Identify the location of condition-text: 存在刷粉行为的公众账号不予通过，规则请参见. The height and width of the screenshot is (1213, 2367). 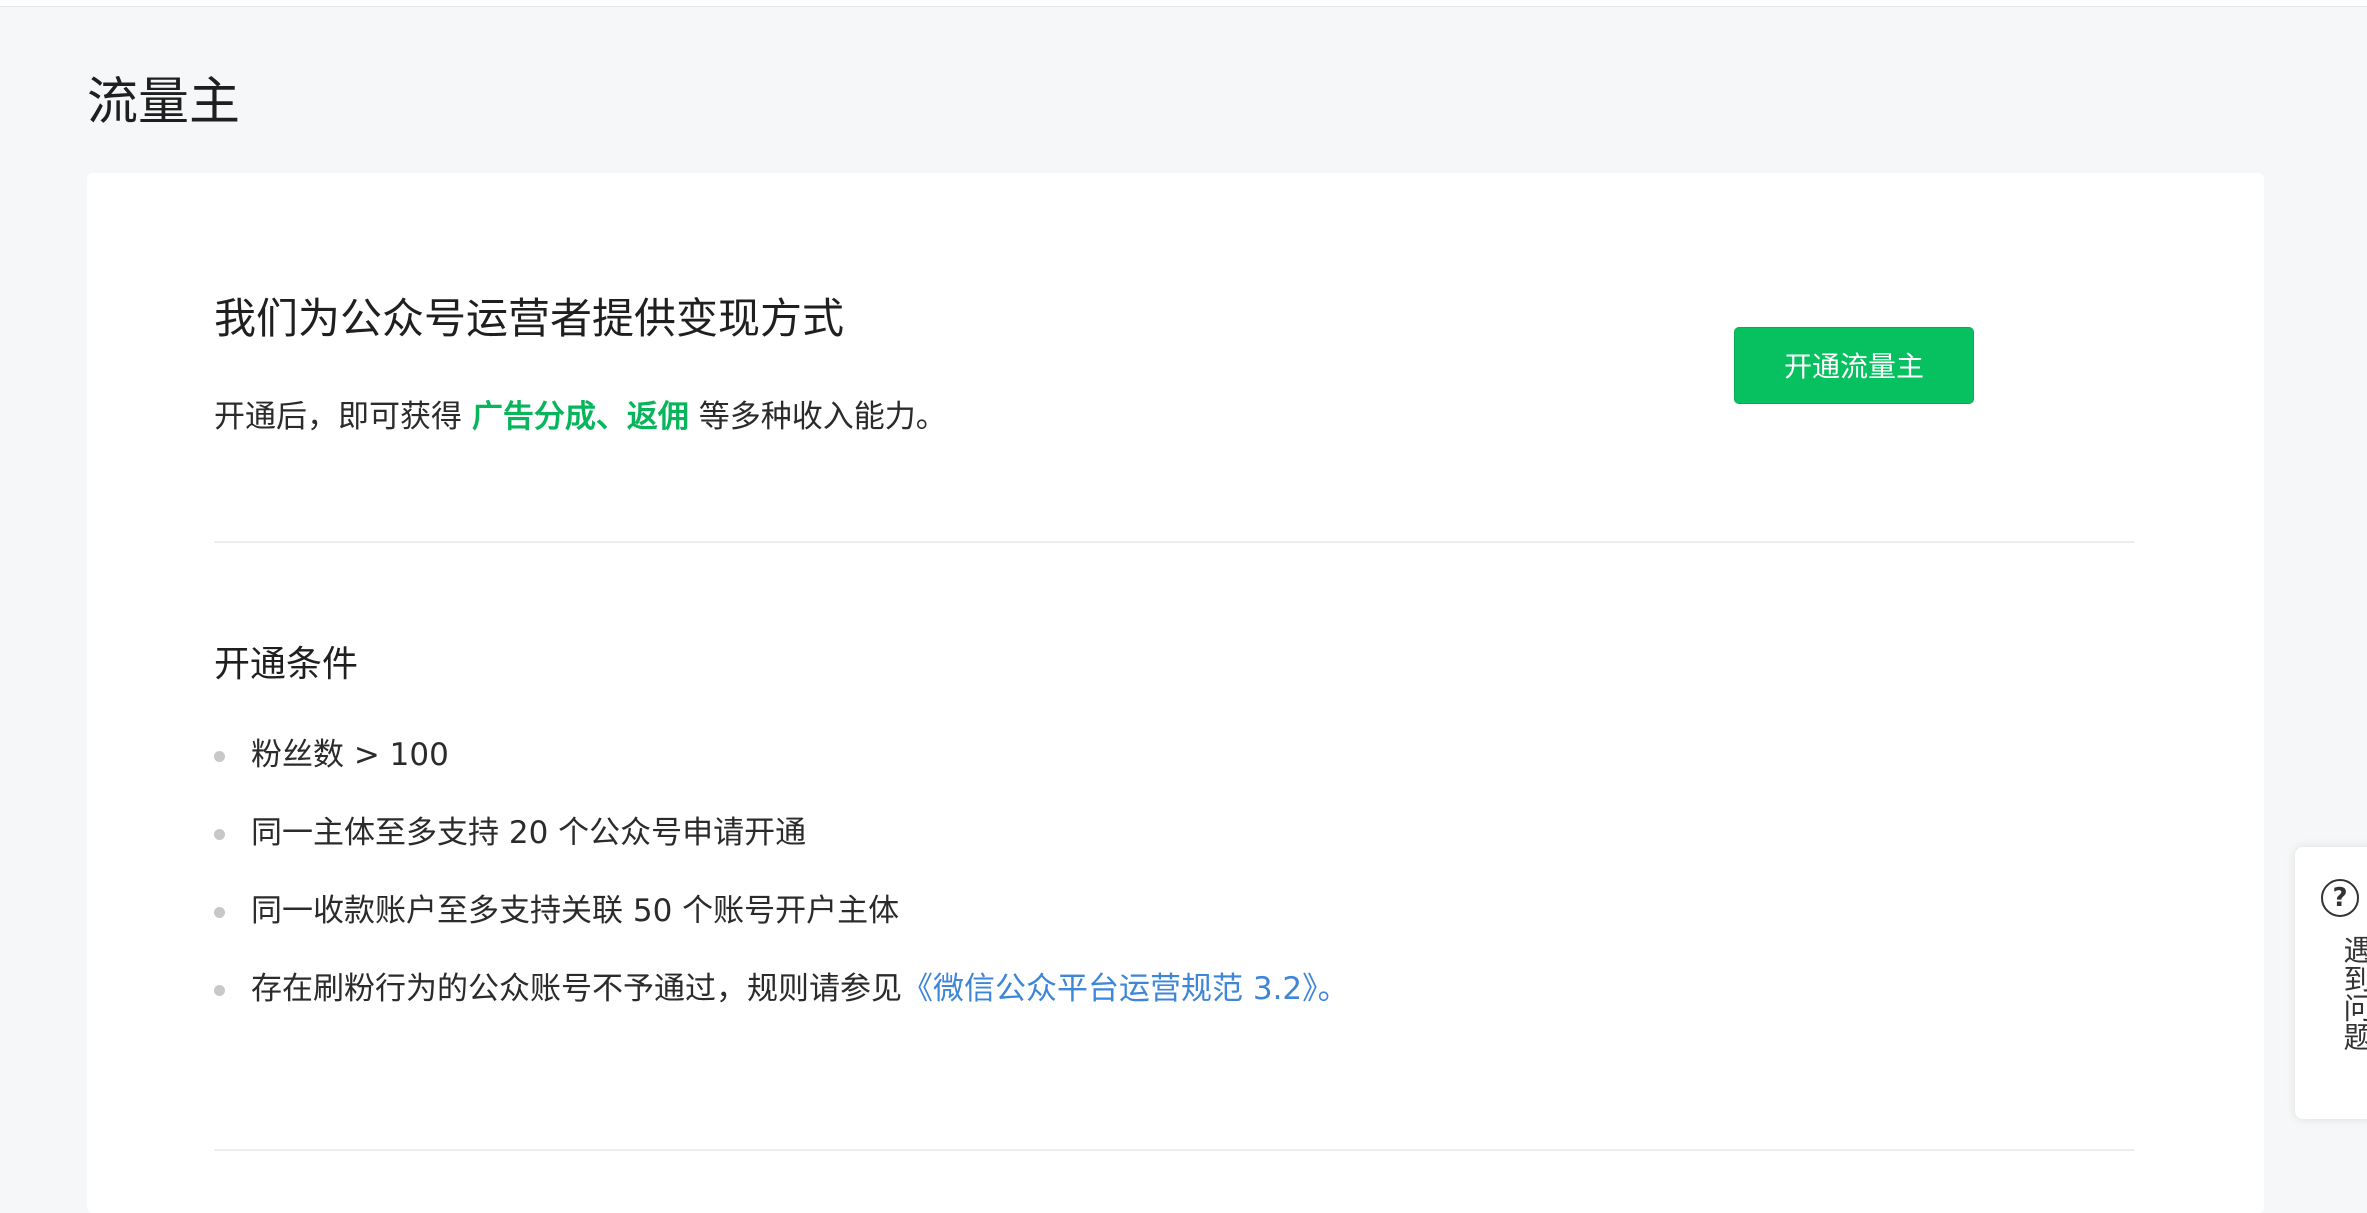
(576, 989).